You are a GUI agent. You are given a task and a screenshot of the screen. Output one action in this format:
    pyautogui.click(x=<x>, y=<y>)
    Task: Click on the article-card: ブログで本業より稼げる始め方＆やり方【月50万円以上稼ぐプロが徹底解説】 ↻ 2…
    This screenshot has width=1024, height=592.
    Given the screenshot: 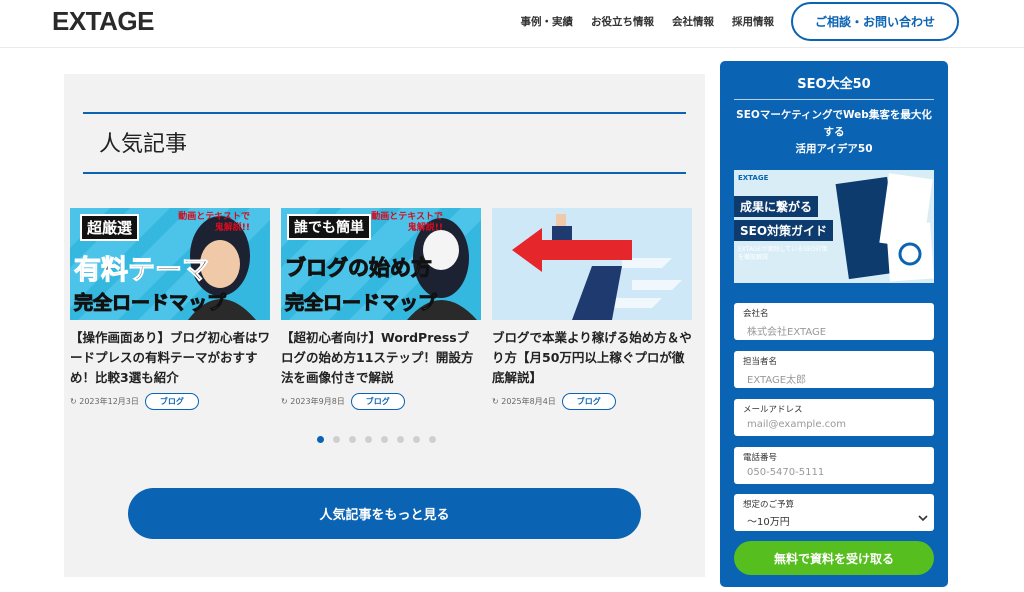 What is the action you would take?
    pyautogui.click(x=592, y=309)
    